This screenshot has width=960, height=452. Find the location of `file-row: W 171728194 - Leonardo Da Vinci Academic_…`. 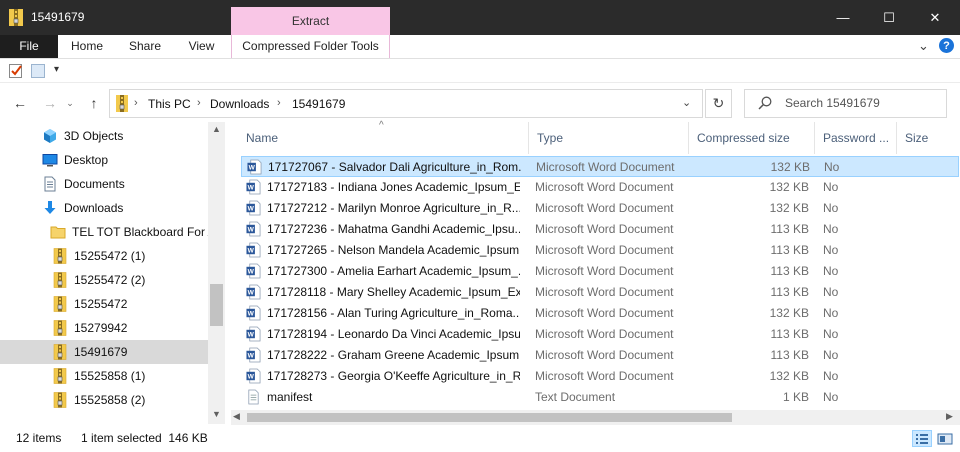

file-row: W 171728194 - Leonardo Da Vinci Academic_… is located at coordinates (600, 334).